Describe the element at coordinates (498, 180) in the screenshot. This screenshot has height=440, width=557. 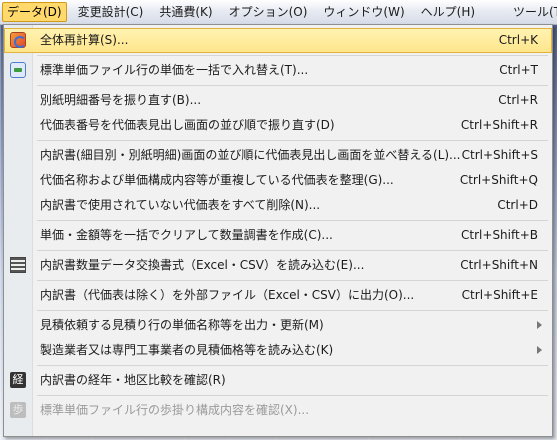
I see `menu-item-shortcut: Ctrl+Shift+Q` at that location.